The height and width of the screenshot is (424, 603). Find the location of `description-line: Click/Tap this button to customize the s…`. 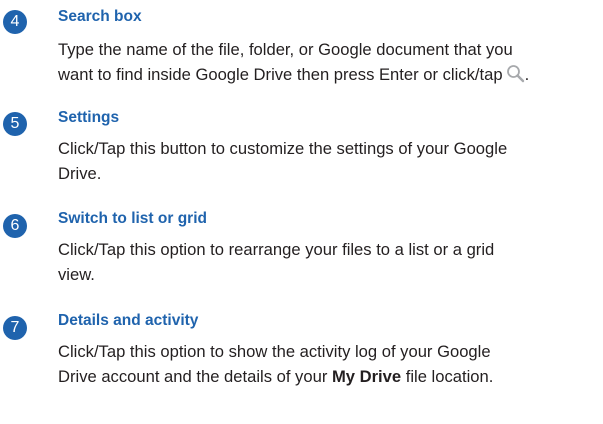

description-line: Click/Tap this button to customize the s… is located at coordinates (283, 148).